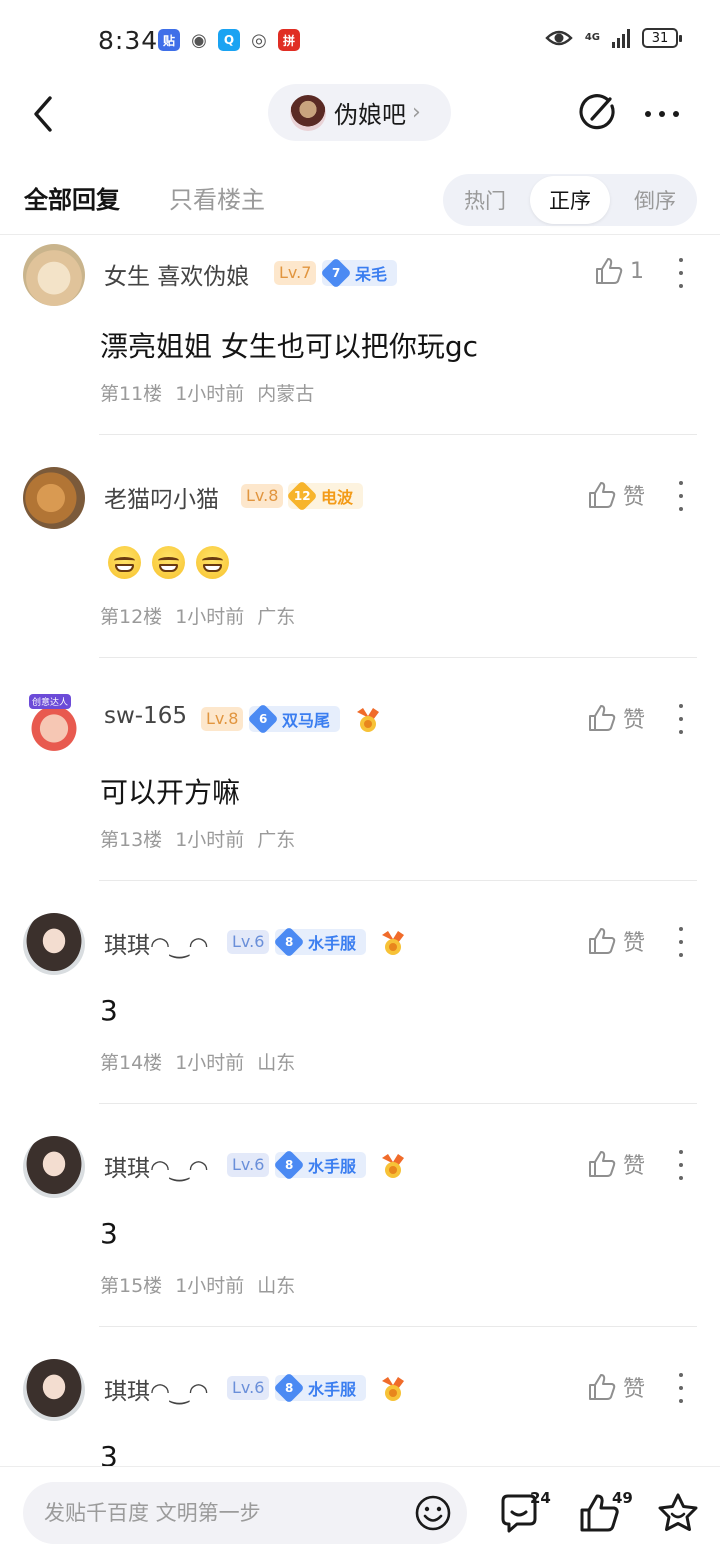 The image size is (720, 1561). I want to click on fan-badge-level: 8, so click(289, 941).